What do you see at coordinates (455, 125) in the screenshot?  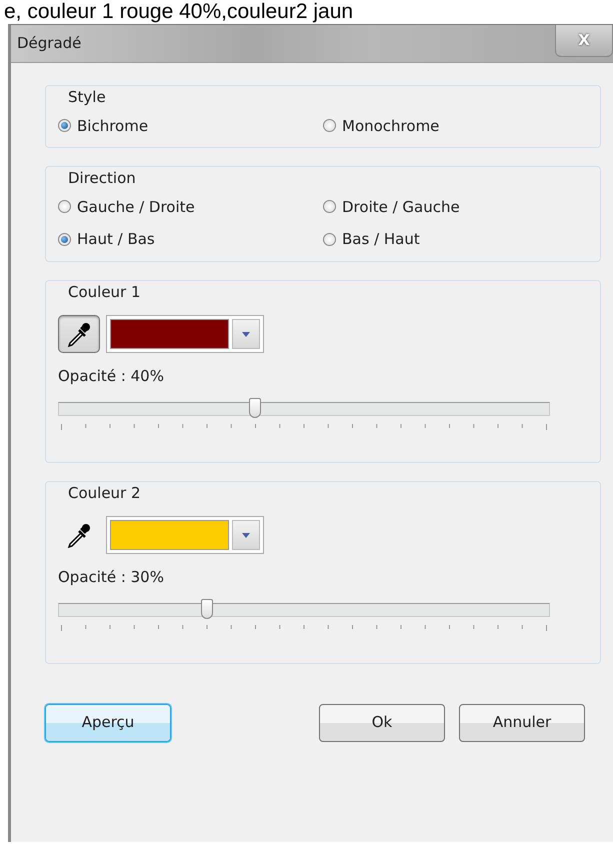 I see `radio-option: Monochrome` at bounding box center [455, 125].